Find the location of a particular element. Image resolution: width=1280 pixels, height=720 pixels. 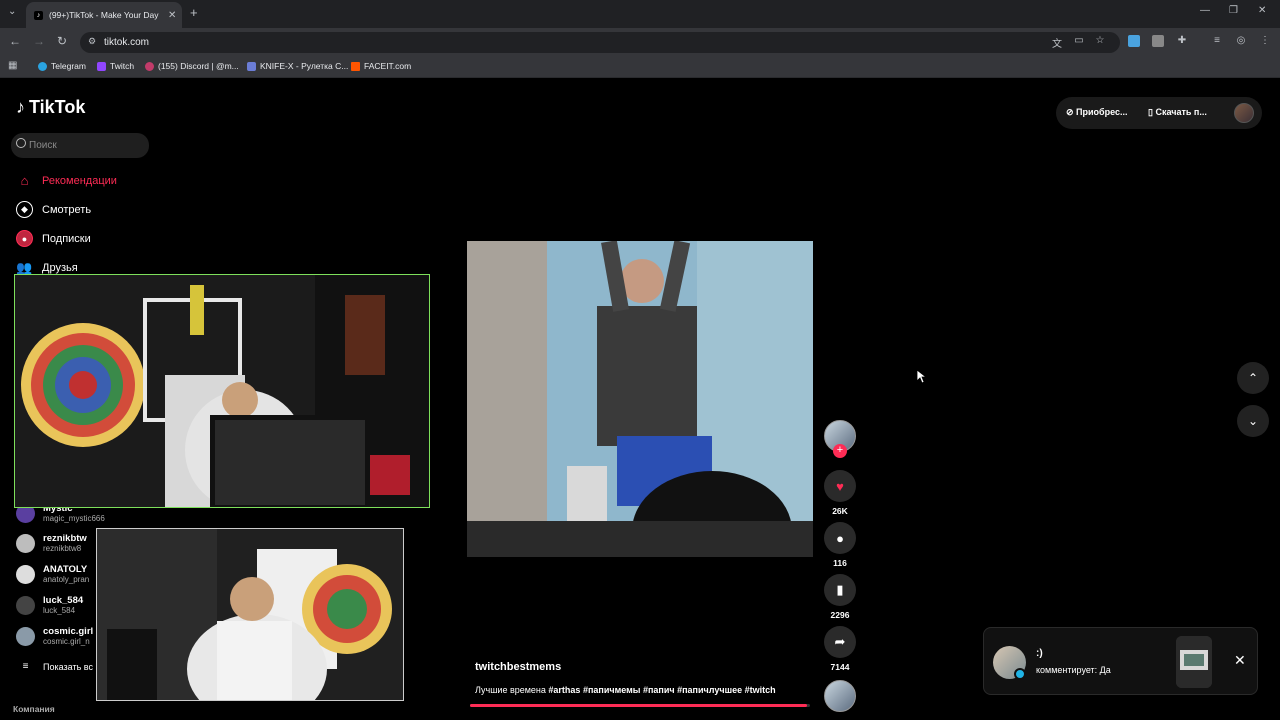

tab-search-icon: ⌄ is located at coordinates (12, 11).